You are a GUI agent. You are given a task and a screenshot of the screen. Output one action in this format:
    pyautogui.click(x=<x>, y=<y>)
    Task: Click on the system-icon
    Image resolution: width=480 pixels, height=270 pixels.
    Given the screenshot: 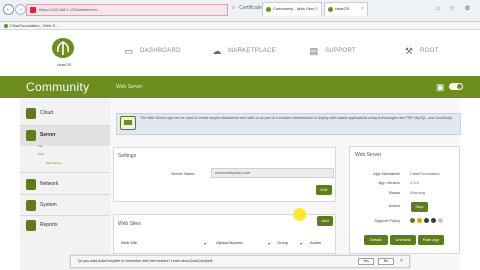 What is the action you would take?
    pyautogui.click(x=31, y=205)
    